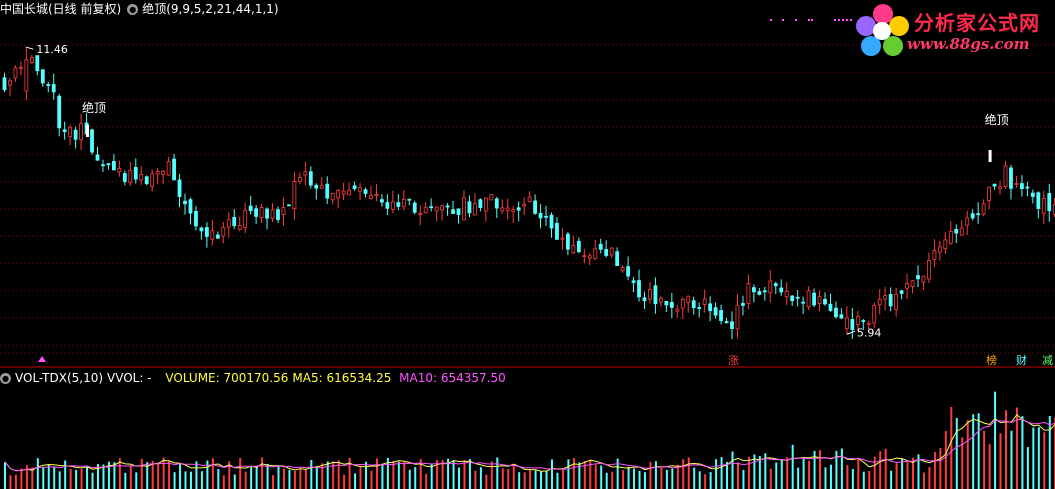 The image size is (1055, 489). I want to click on bottom-tag: 财, so click(1021, 360).